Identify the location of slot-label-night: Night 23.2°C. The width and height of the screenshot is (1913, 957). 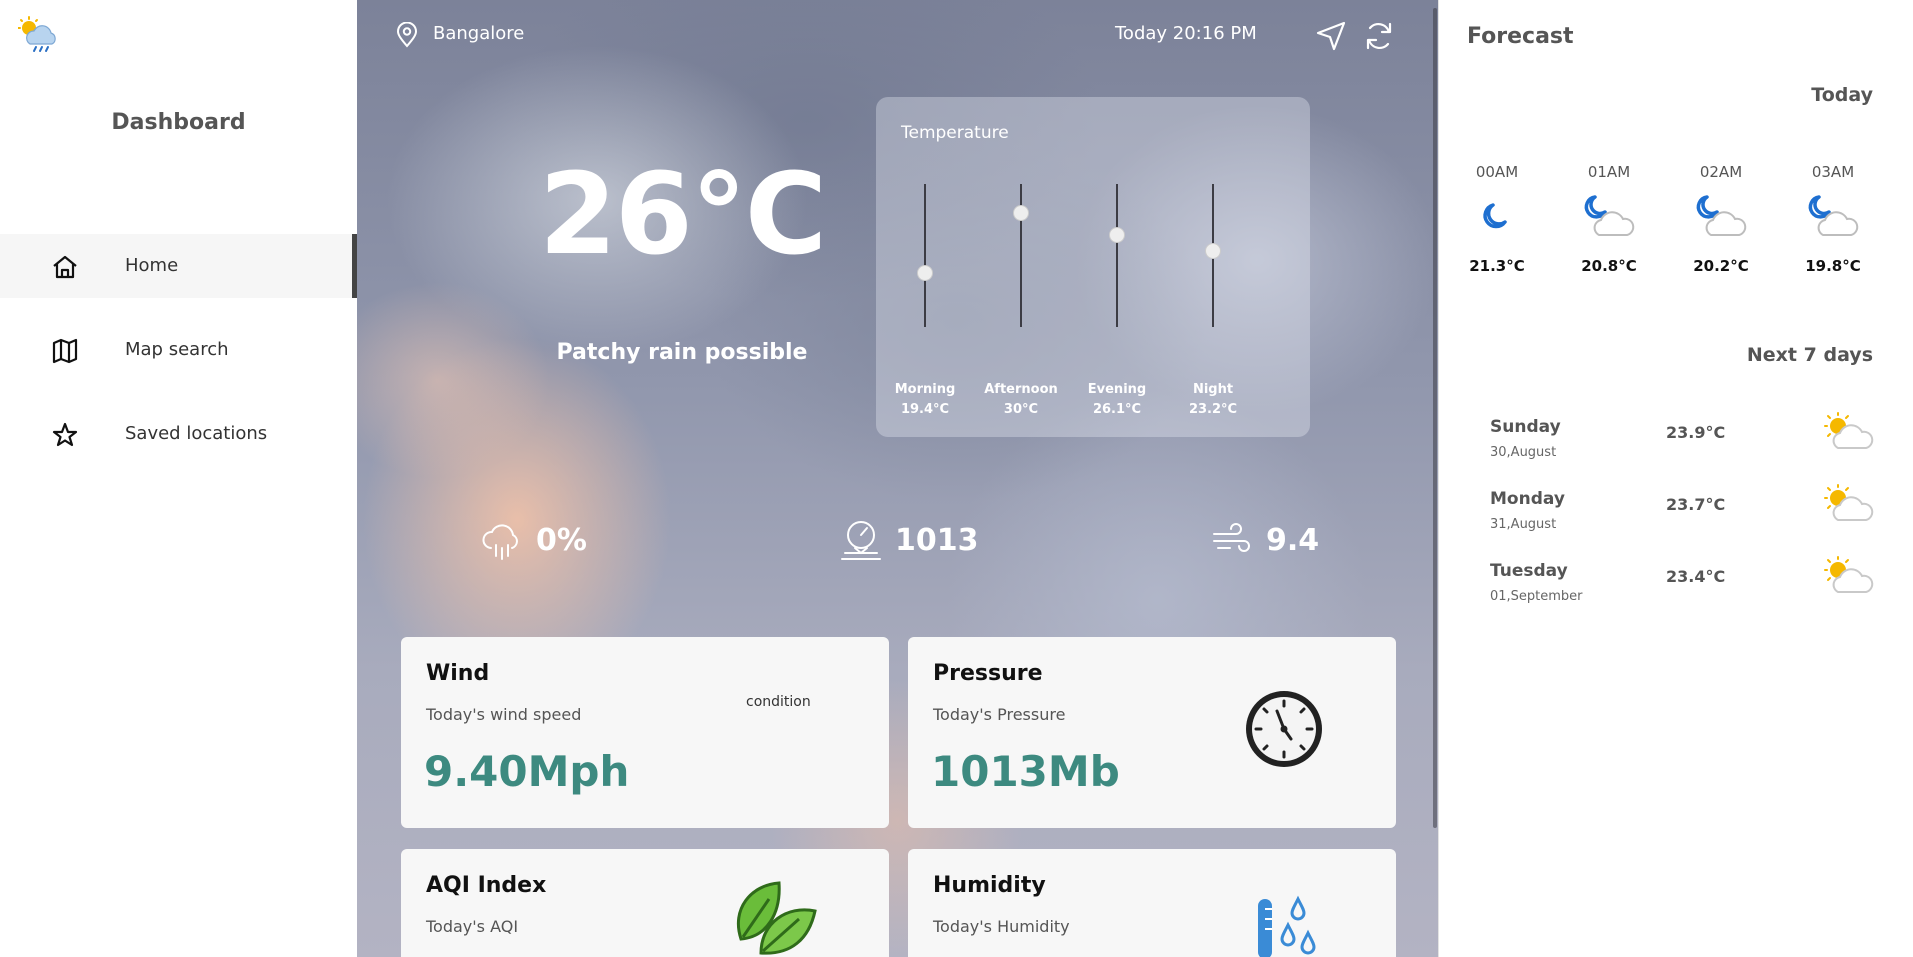
(1213, 400).